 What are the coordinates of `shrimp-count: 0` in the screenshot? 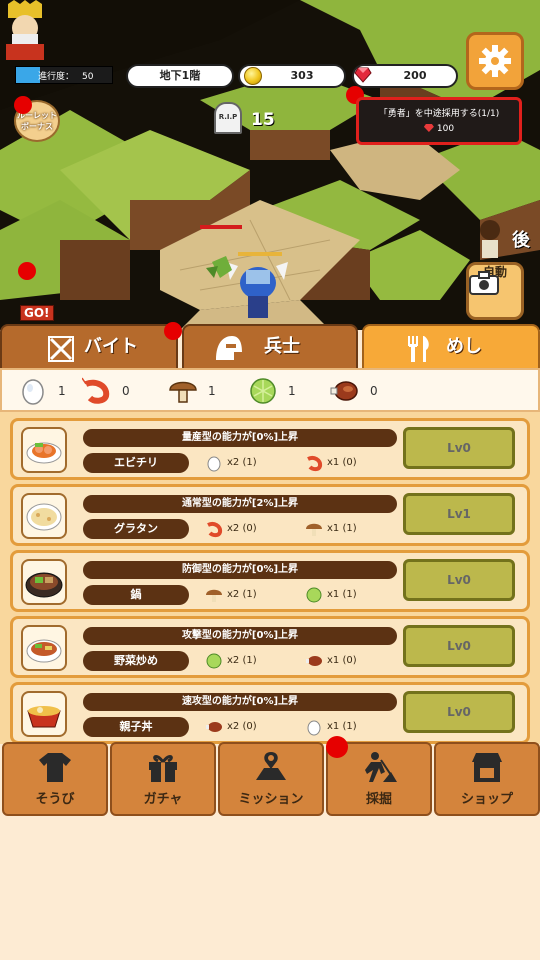 It's located at (126, 391).